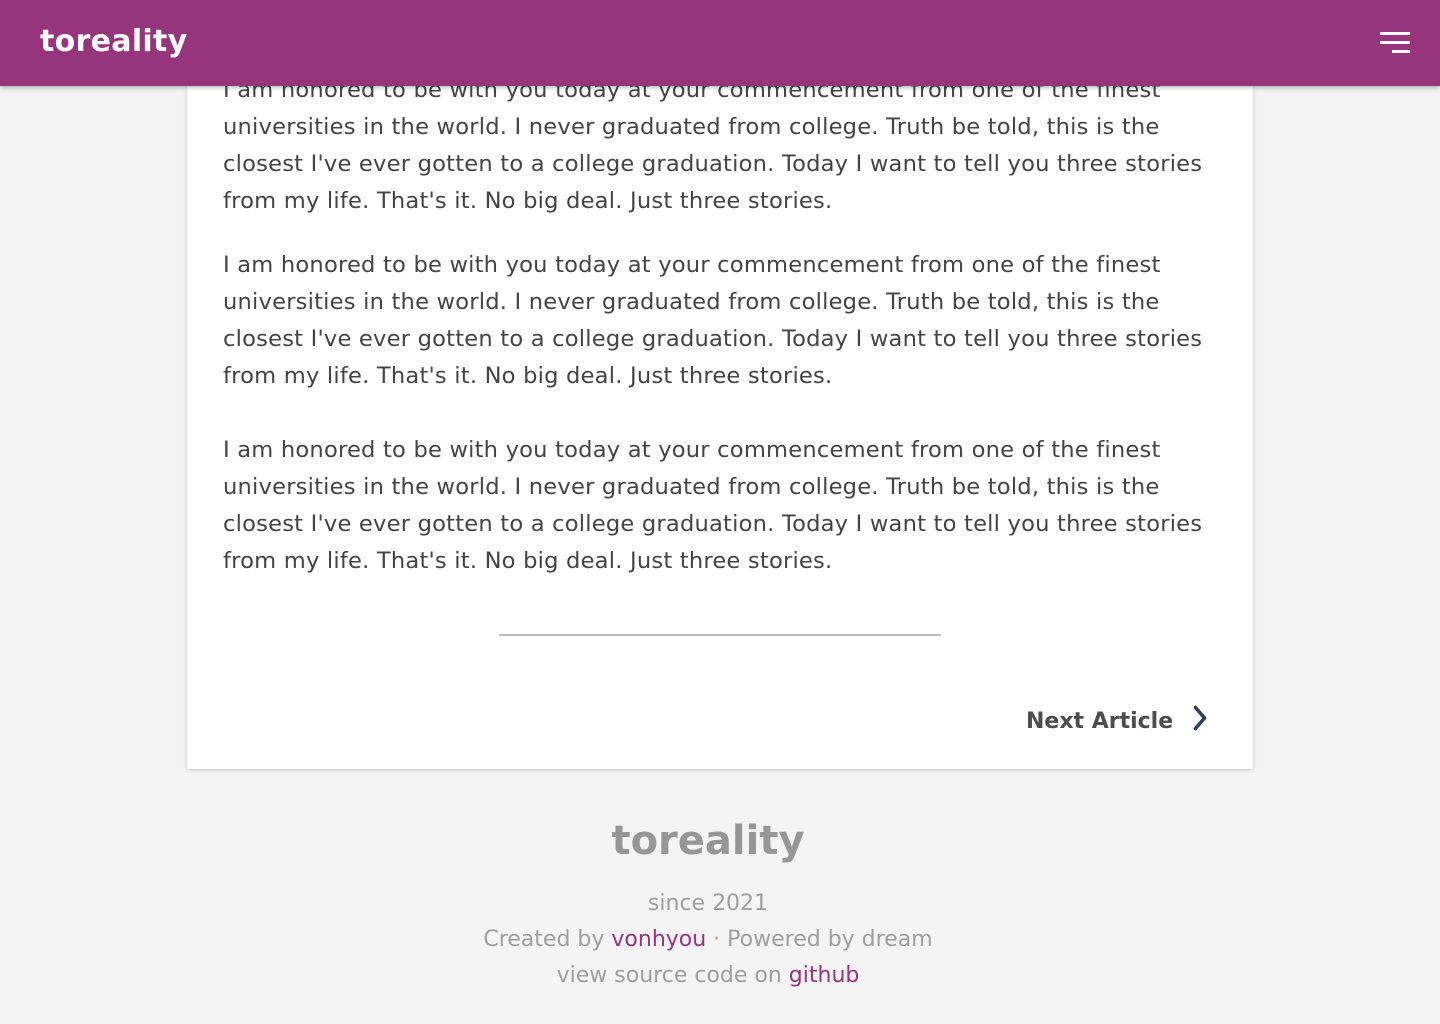 Image resolution: width=1440 pixels, height=1024 pixels. Describe the element at coordinates (672, 975) in the screenshot. I see `footer-source-prefix: view source code on` at that location.